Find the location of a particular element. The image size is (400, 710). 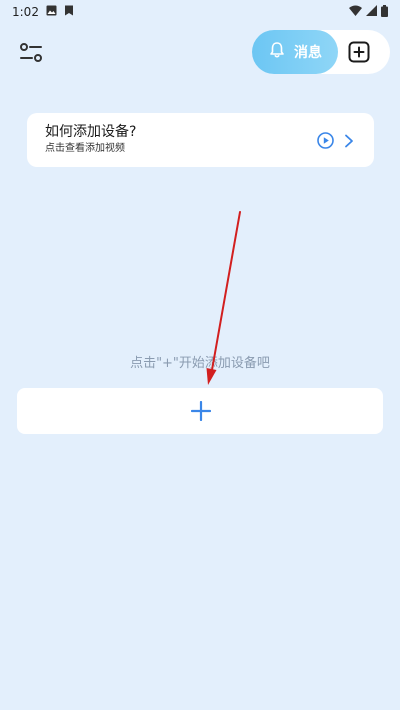

messages-button: 消息 is located at coordinates (295, 52).